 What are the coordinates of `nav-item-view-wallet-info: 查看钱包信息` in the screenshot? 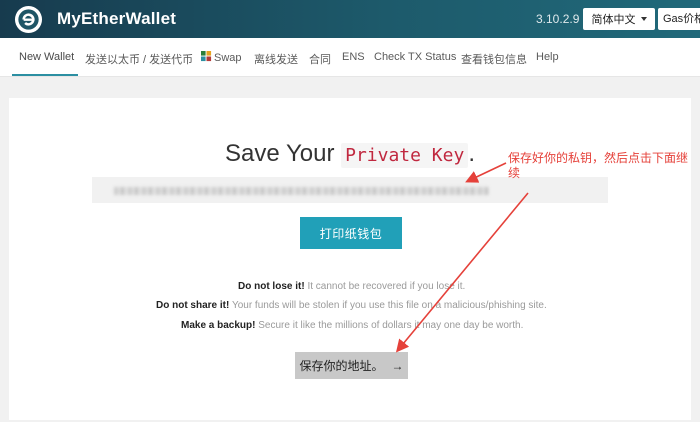 It's located at (494, 59).